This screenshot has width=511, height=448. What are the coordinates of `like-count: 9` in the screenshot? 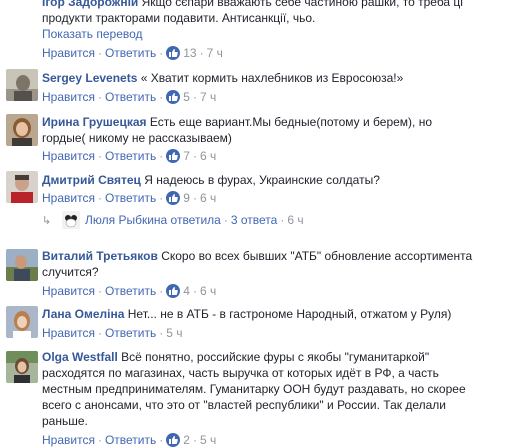 It's located at (186, 198).